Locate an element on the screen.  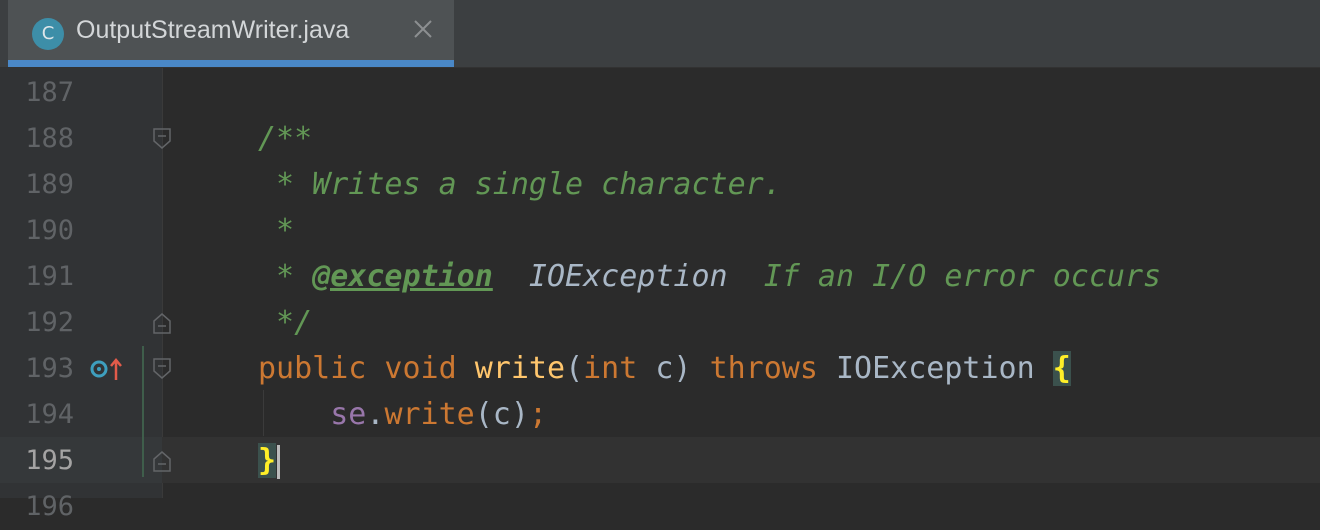
doc-star: * is located at coordinates (285, 276).